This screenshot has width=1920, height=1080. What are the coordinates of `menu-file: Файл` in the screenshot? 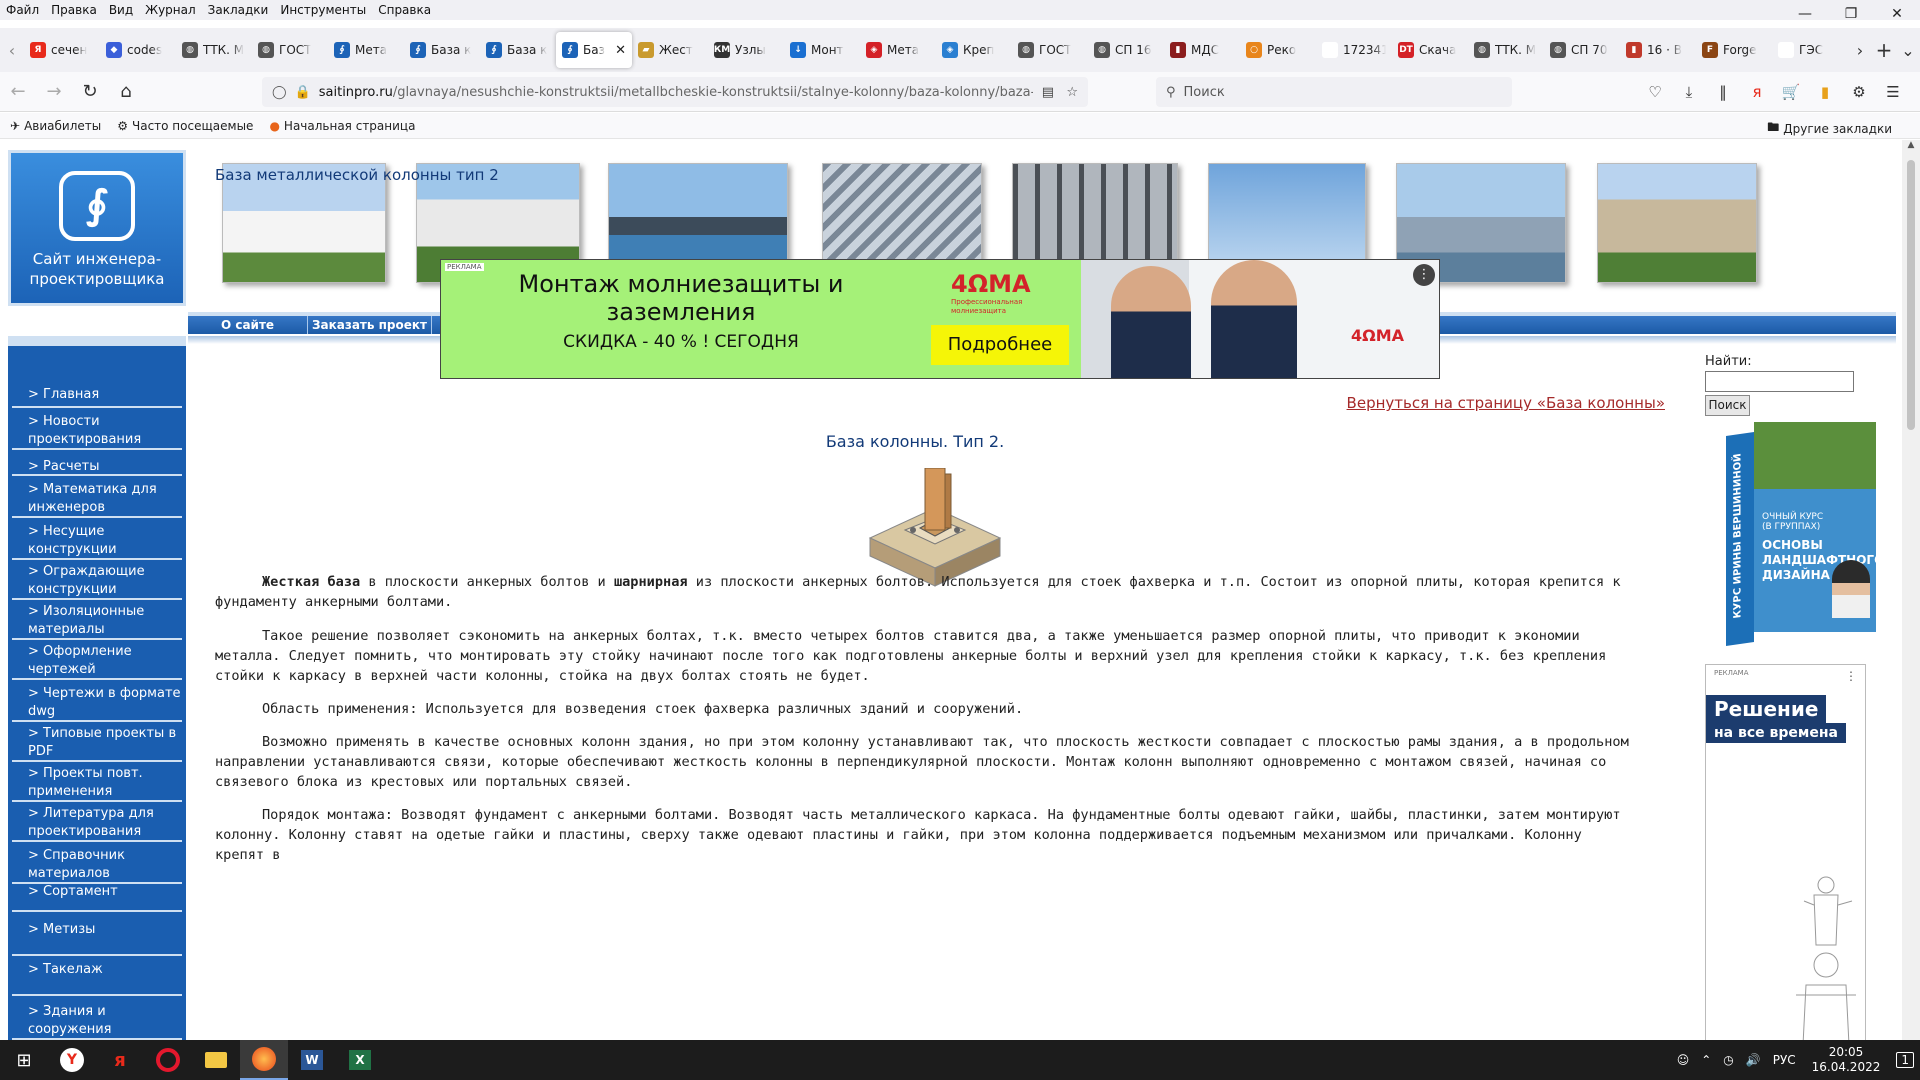 It's located at (22, 10).